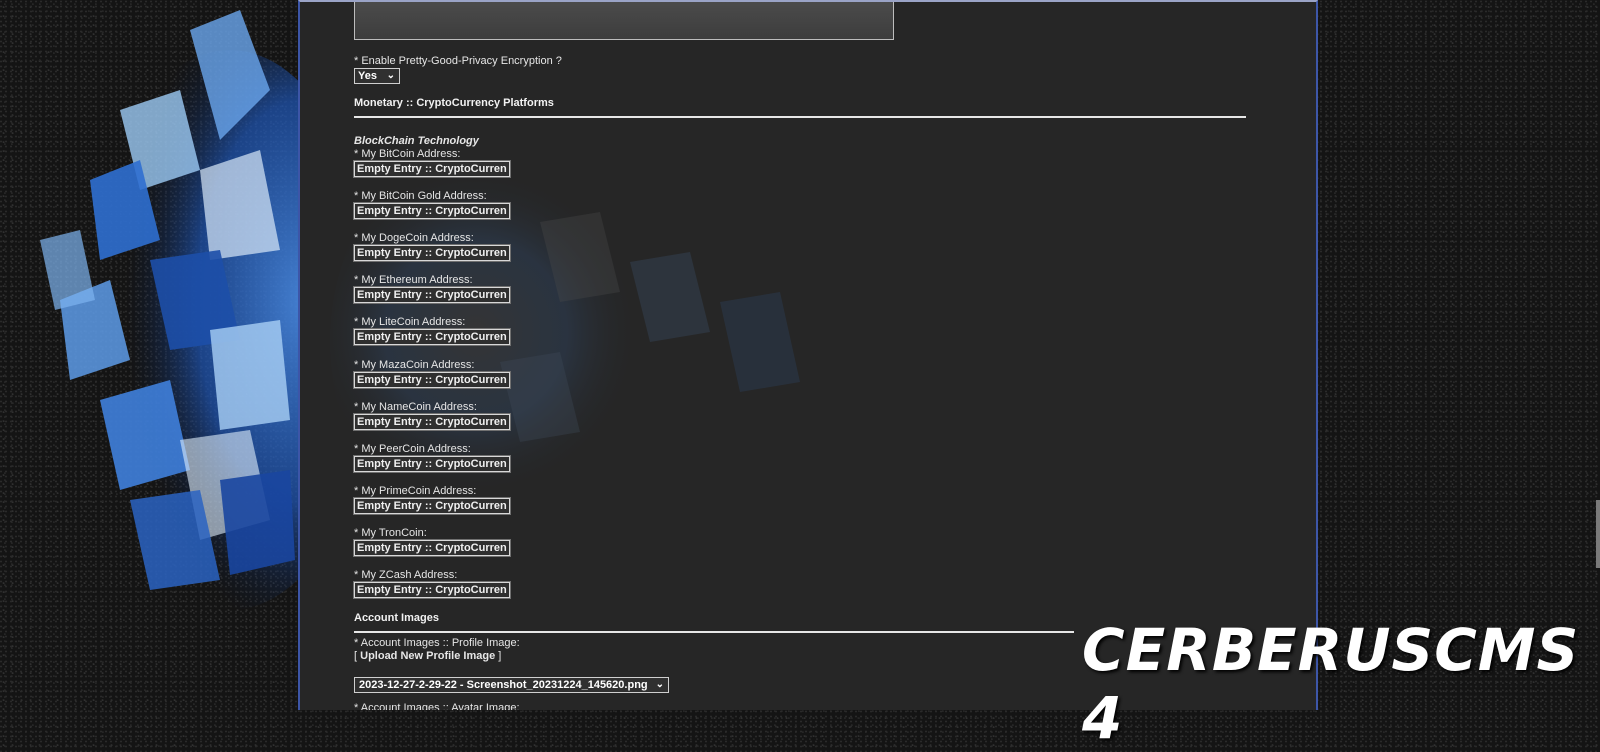  What do you see at coordinates (396, 618) in the screenshot?
I see `section-title-account-images: Account Images` at bounding box center [396, 618].